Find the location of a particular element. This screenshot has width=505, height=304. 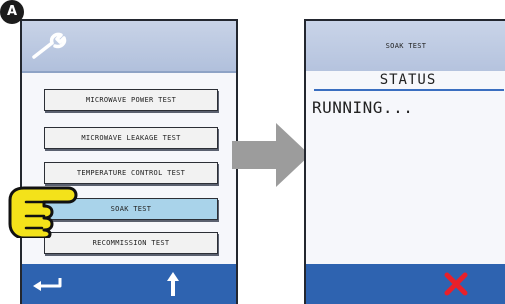

microwave-leakage-test-button: MICROWAVE LEAKAGE TEST is located at coordinates (131, 138).